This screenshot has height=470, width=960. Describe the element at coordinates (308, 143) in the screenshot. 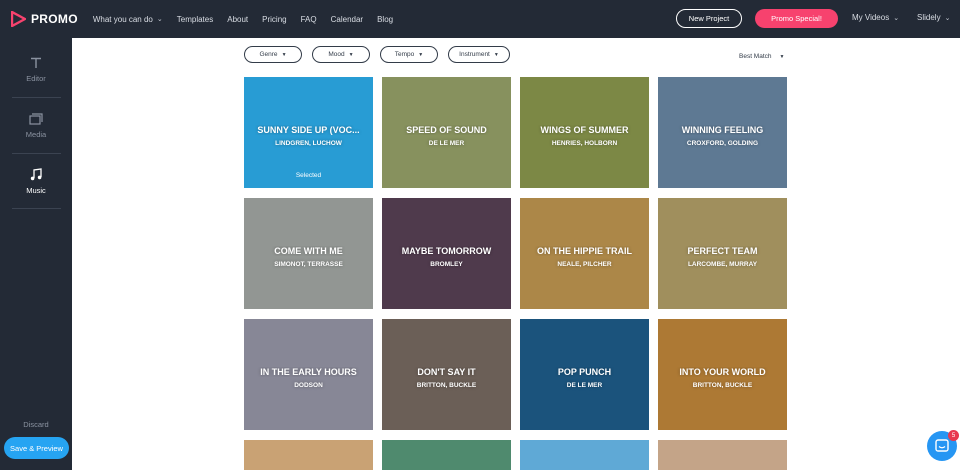

I see `track-artist: LINDGREN, LUCHOW` at that location.